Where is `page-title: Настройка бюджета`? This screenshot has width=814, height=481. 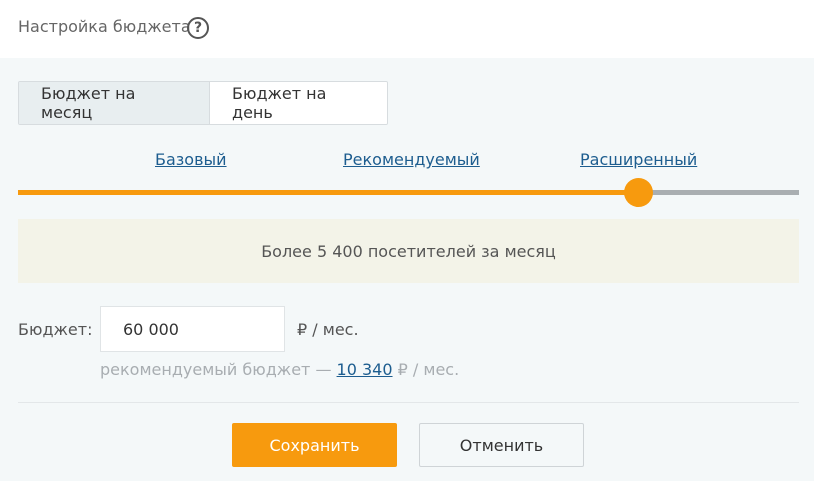
page-title: Настройка бюджета is located at coordinates (104, 26).